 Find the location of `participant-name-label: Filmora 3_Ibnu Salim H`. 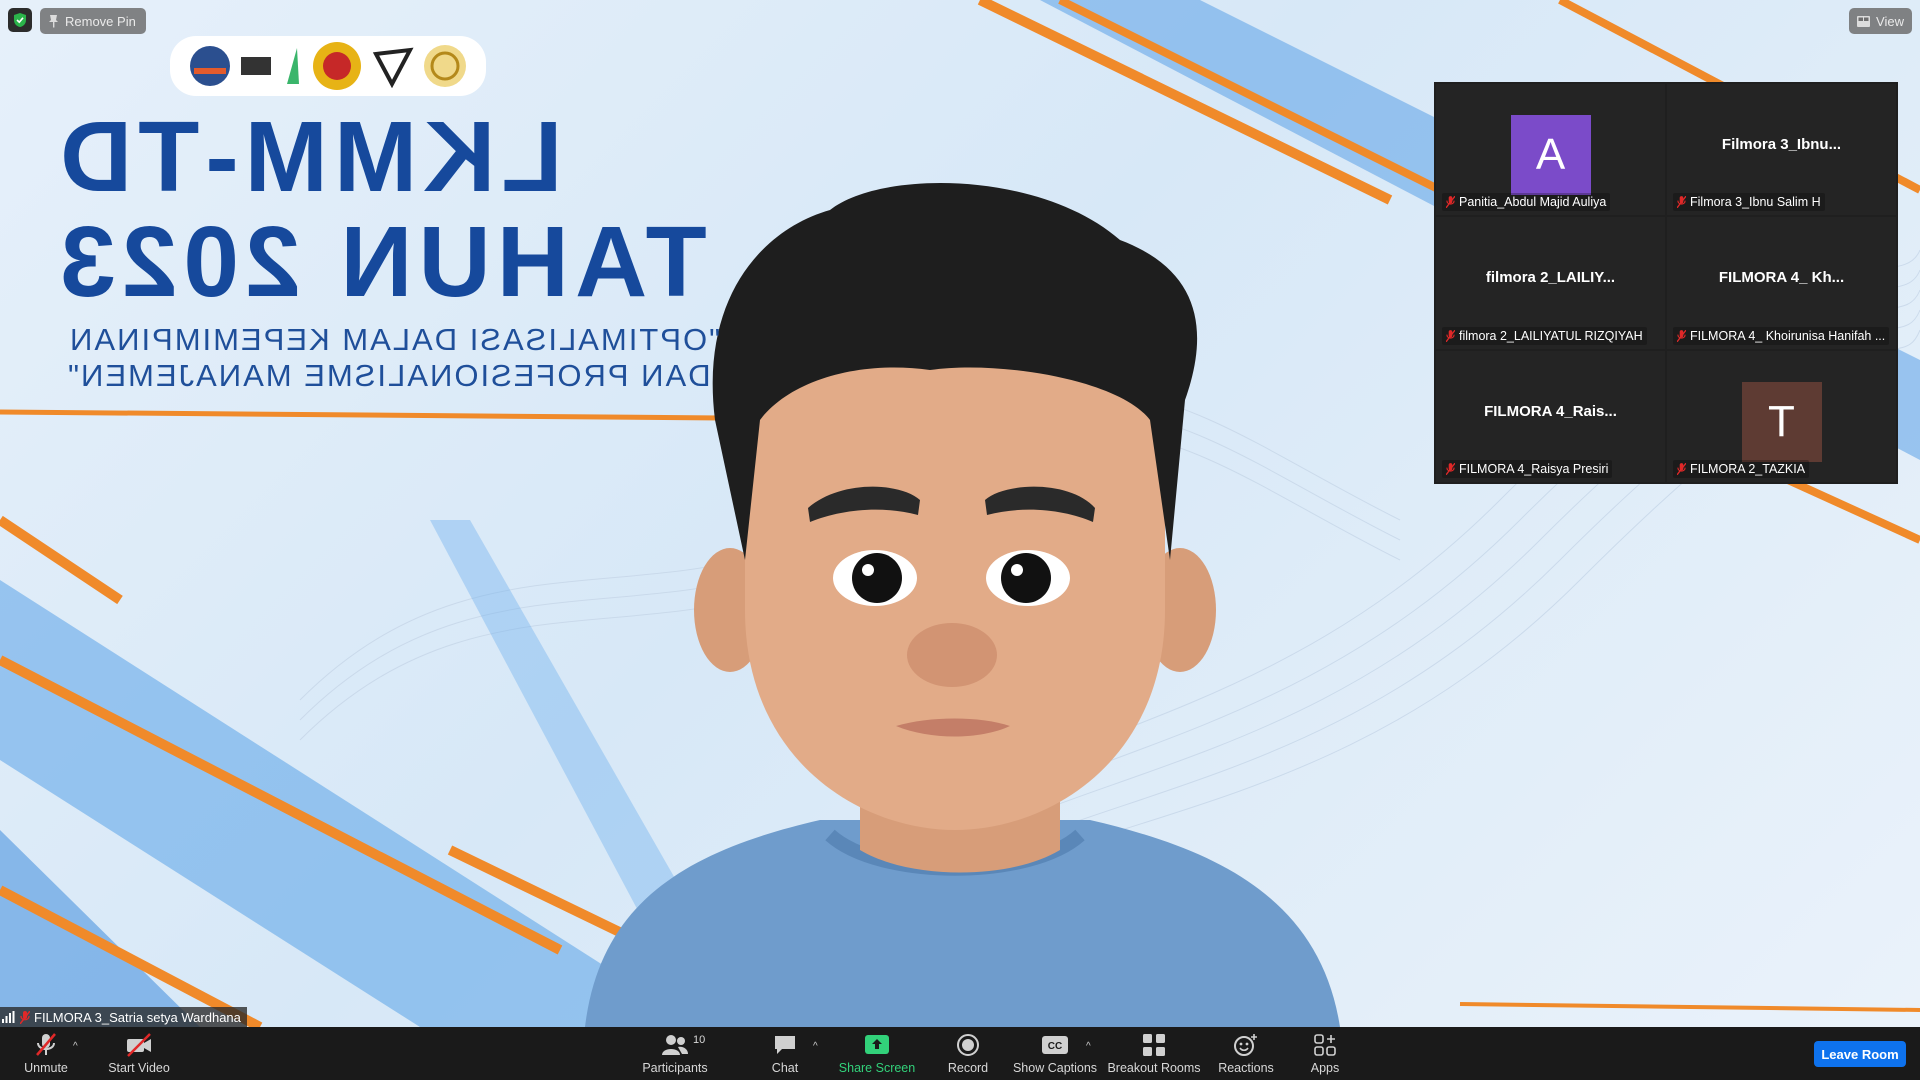

participant-name-label: Filmora 3_Ibnu Salim H is located at coordinates (1749, 202).